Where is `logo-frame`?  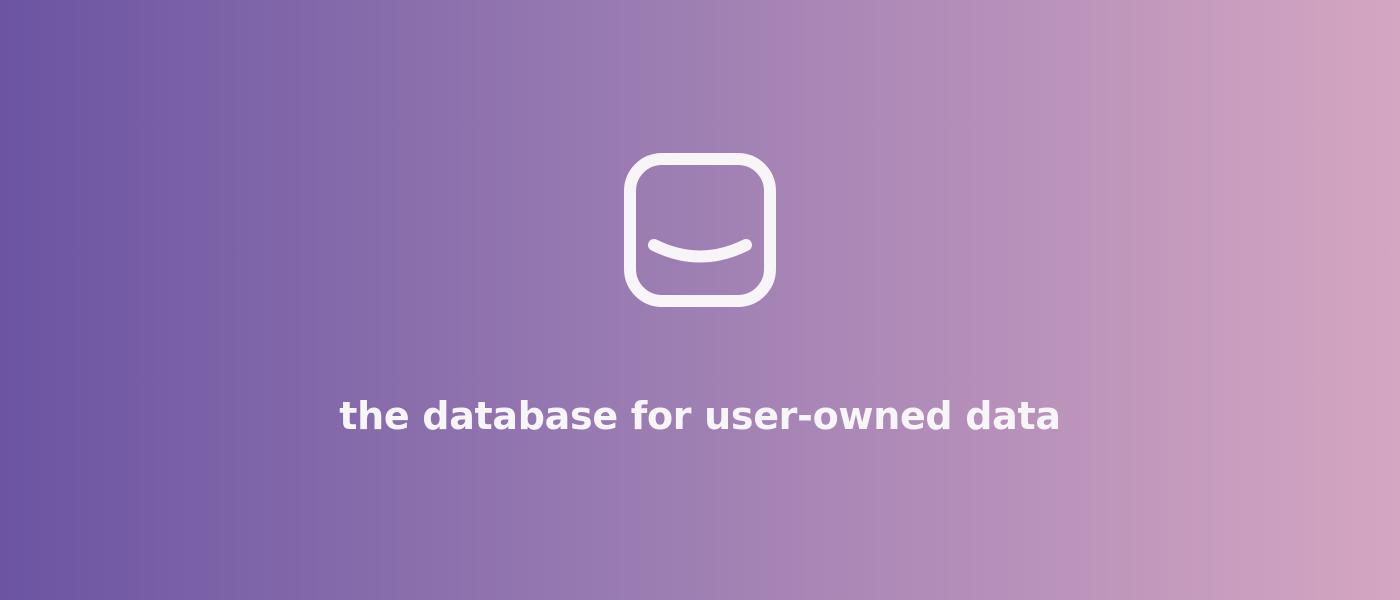 logo-frame is located at coordinates (700, 230).